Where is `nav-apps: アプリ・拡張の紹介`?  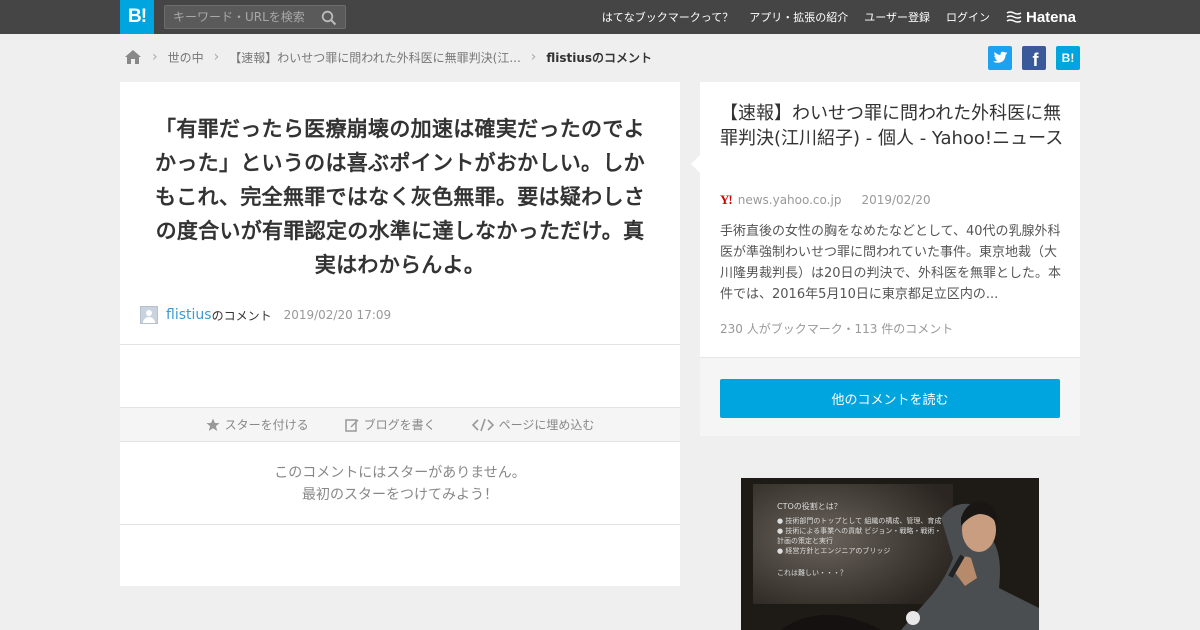
nav-apps: アプリ・拡張の紹介 is located at coordinates (798, 17).